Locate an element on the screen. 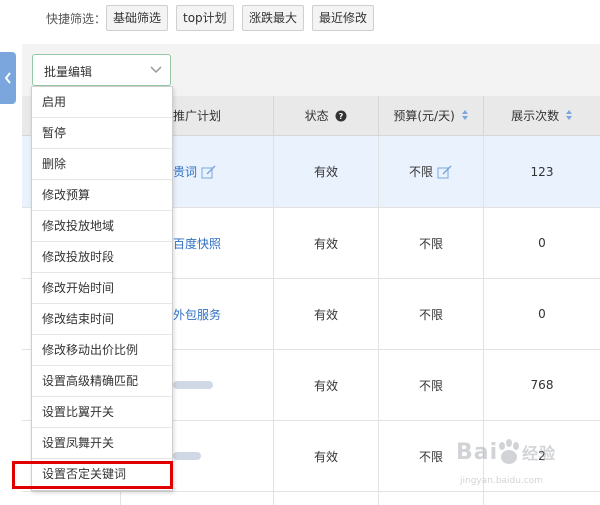 Image resolution: width=600 pixels, height=505 pixels. menu-item-enable: 启用 is located at coordinates (102, 102).